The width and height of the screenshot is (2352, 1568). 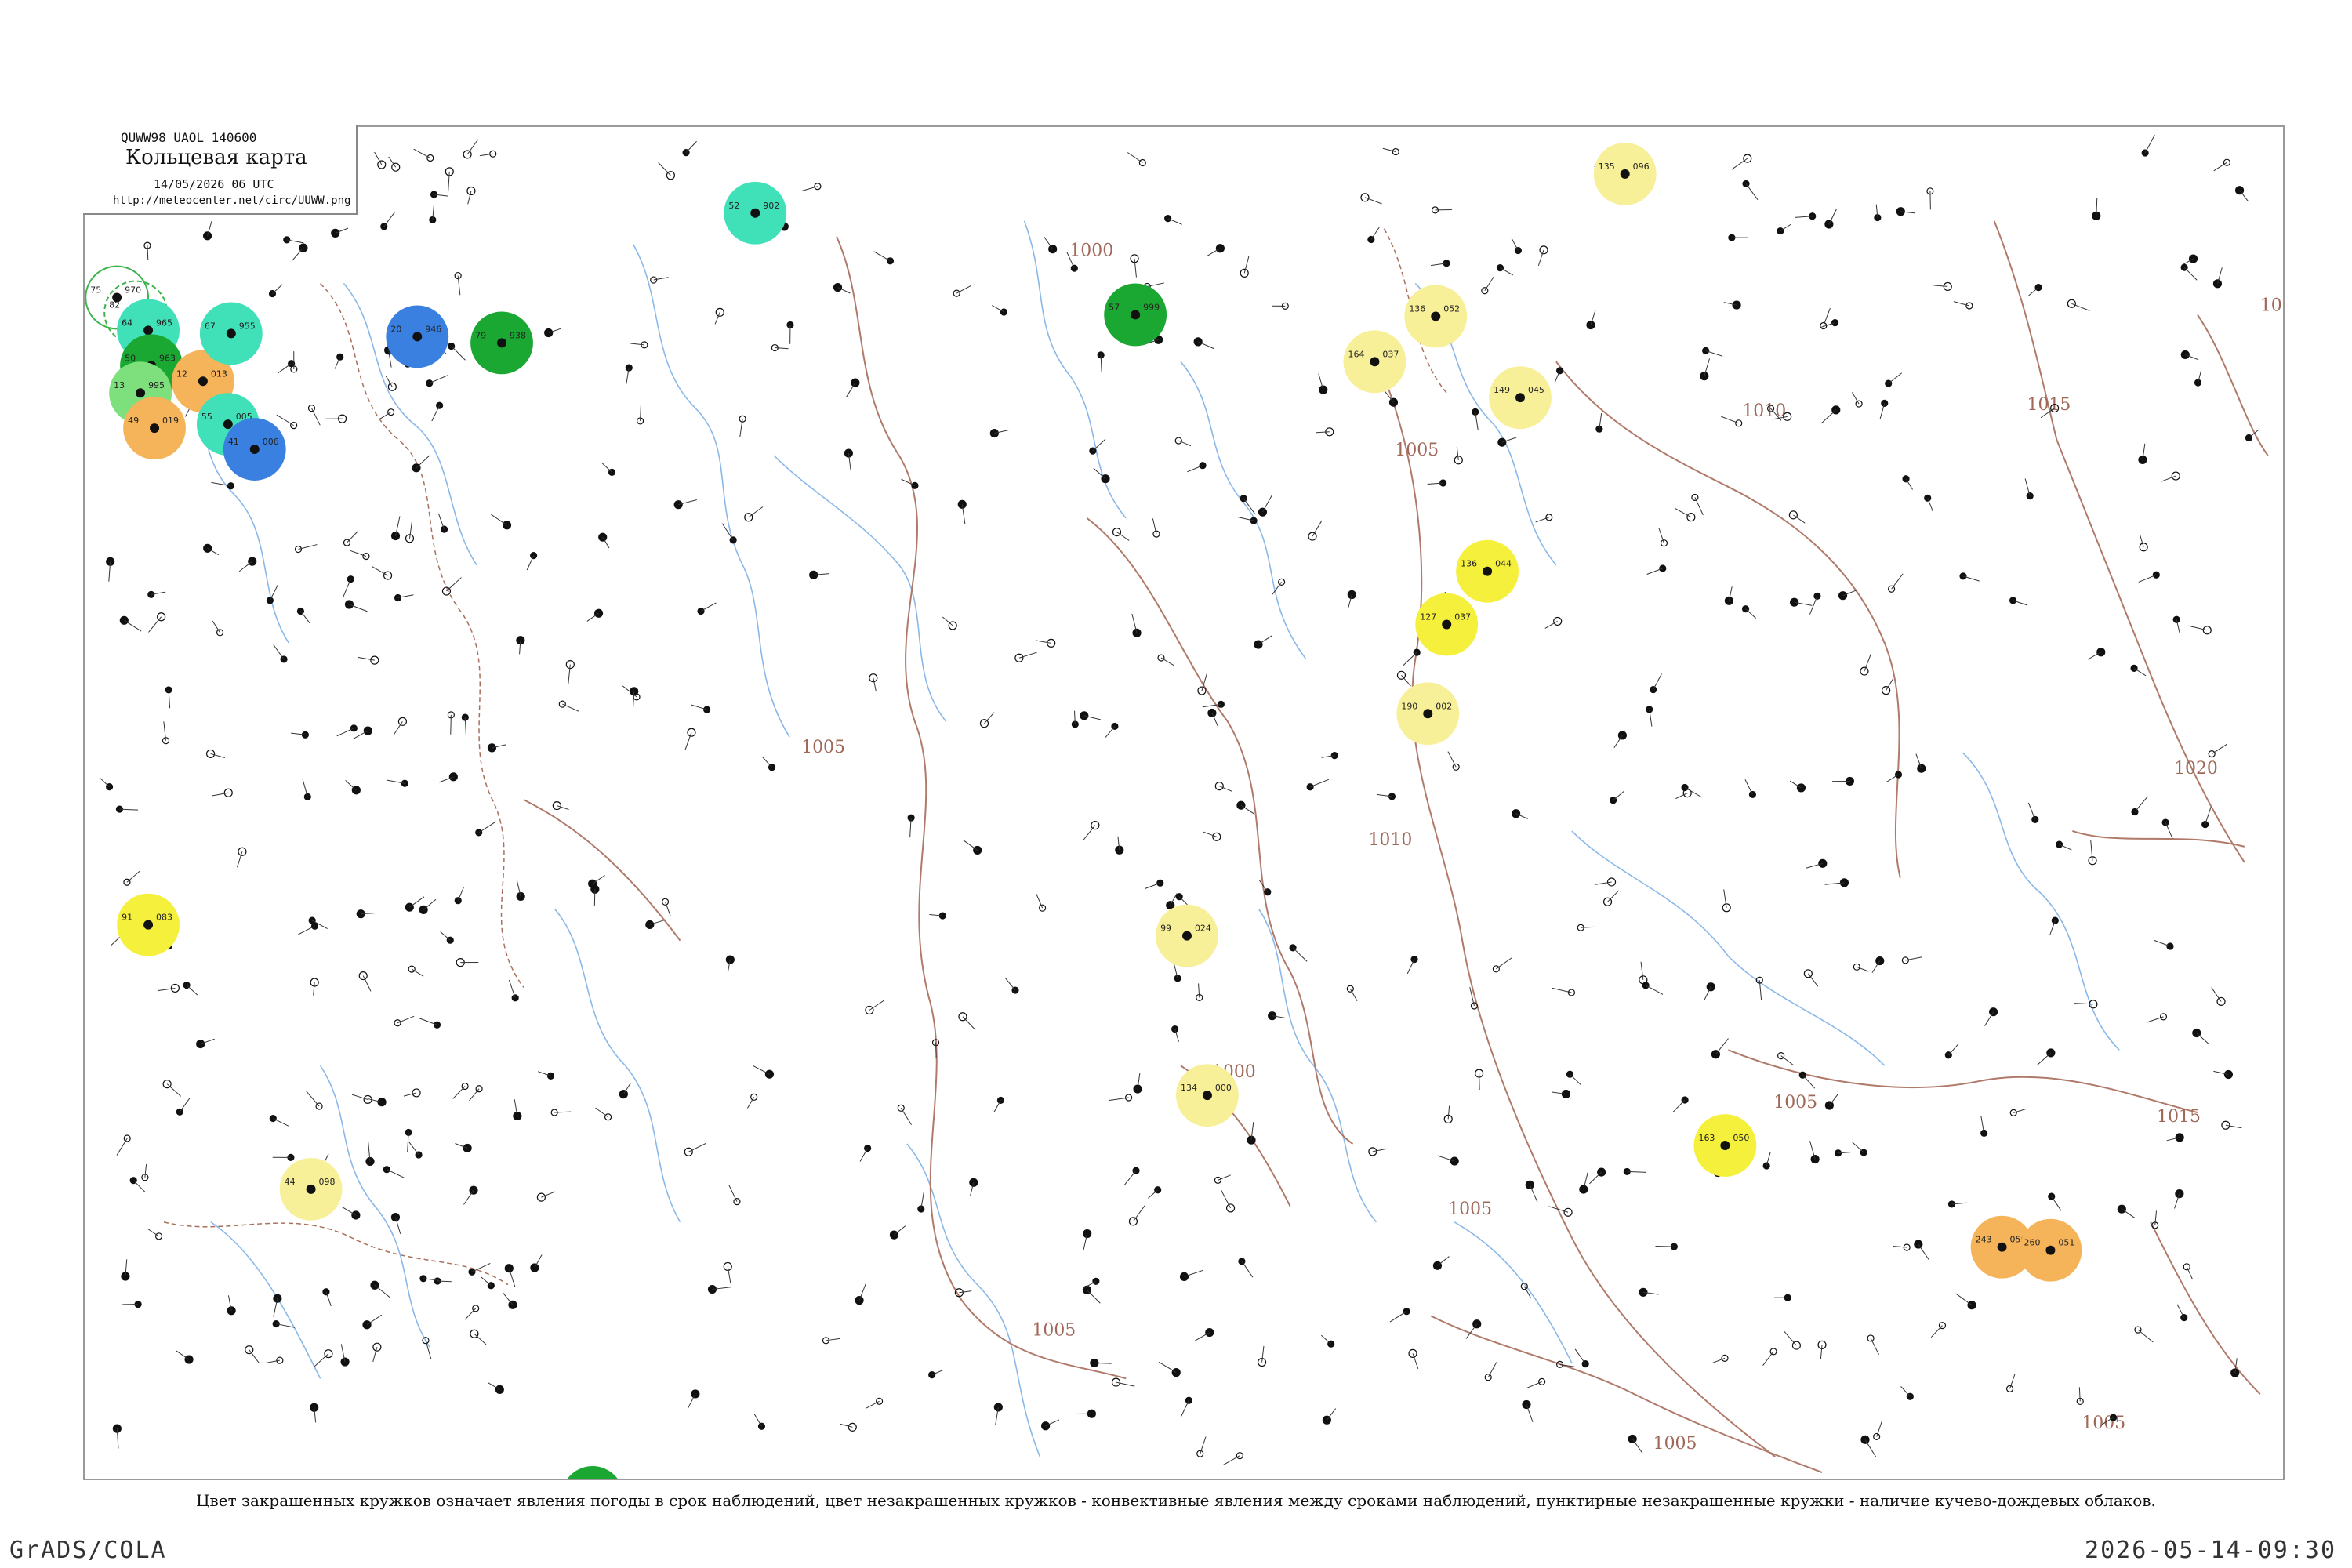 I want to click on station-temperature: 64, so click(x=127, y=323).